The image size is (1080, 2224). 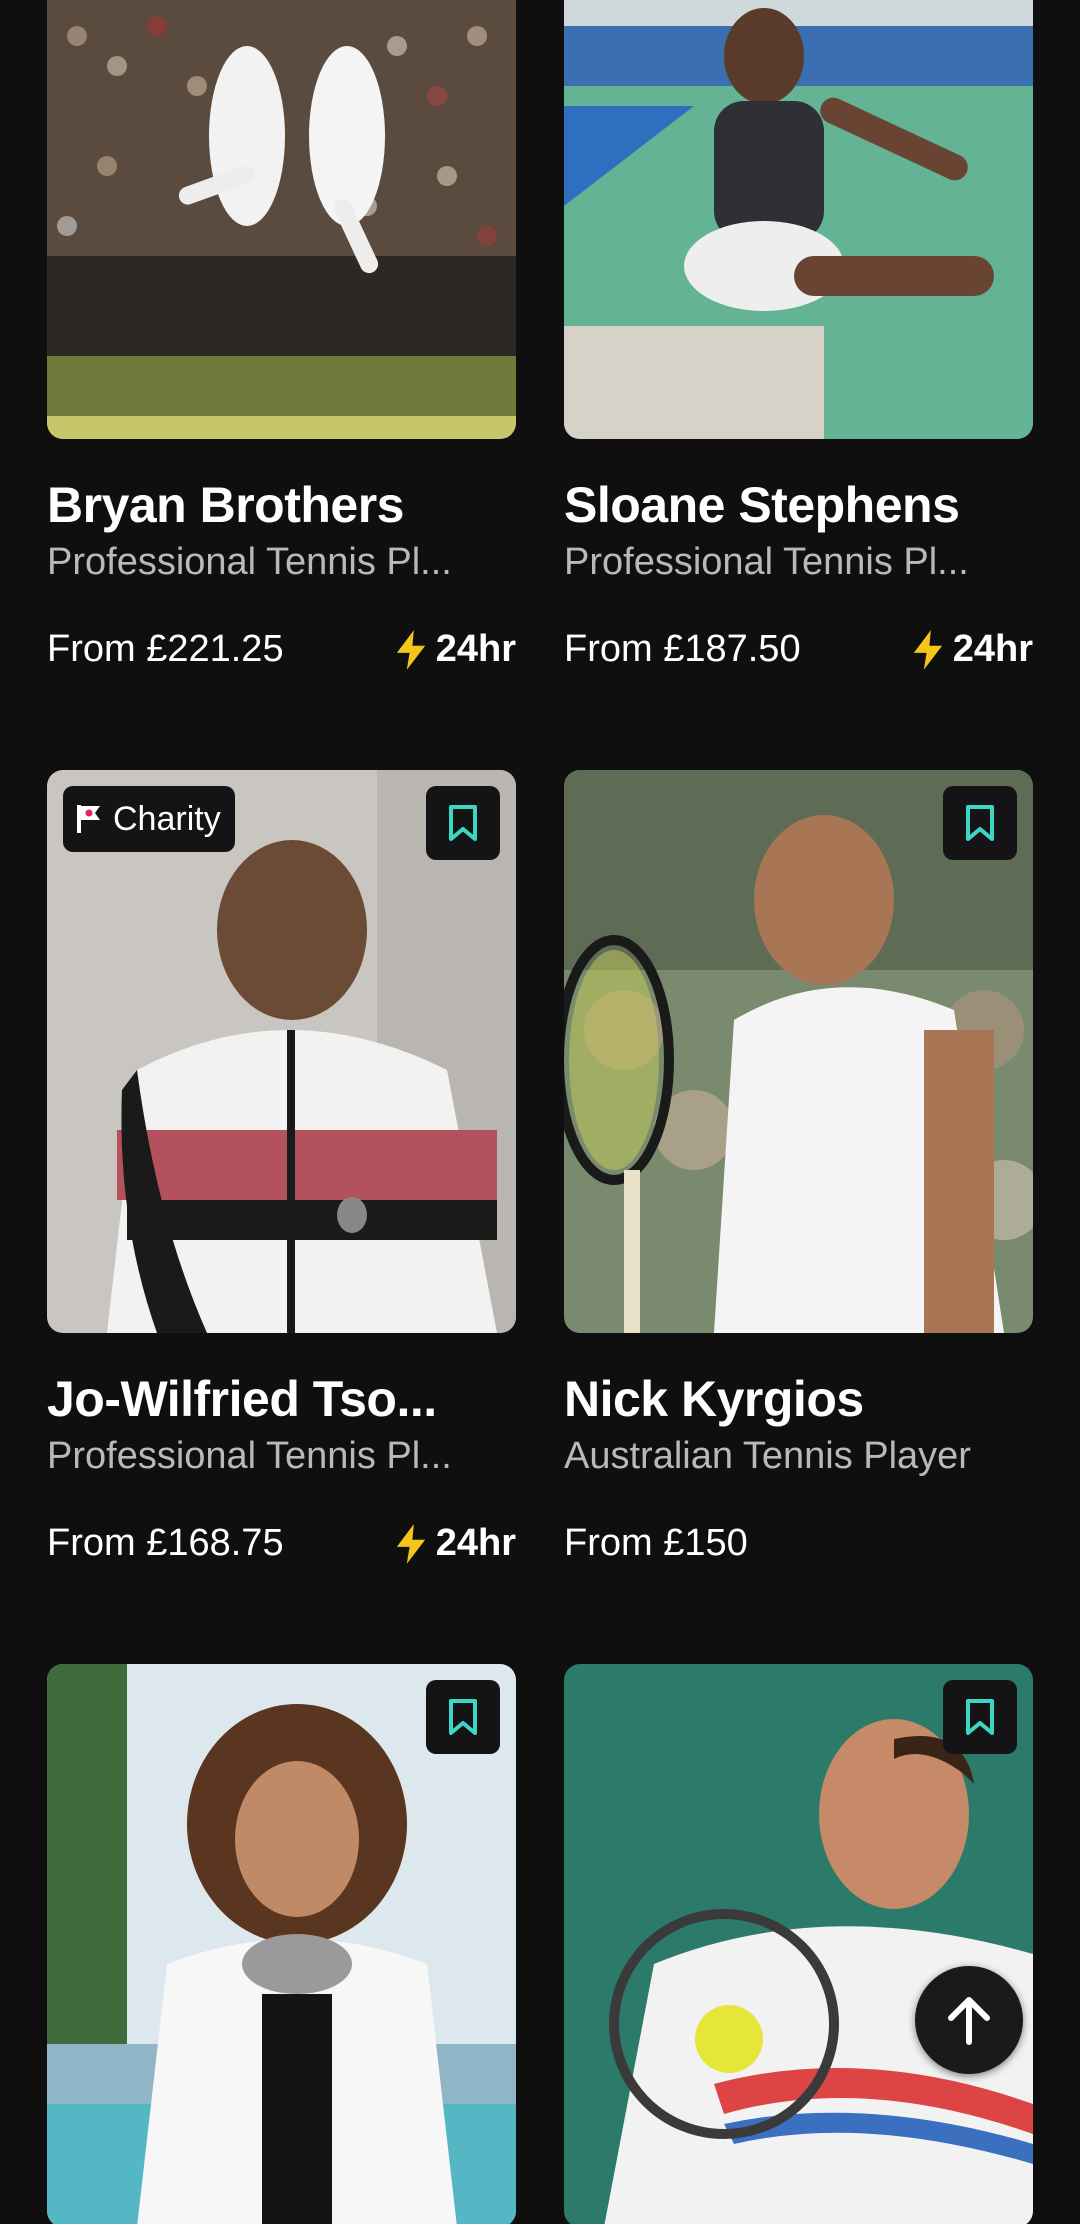 What do you see at coordinates (226, 505) in the screenshot?
I see `talent-name: Bryan Brothers` at bounding box center [226, 505].